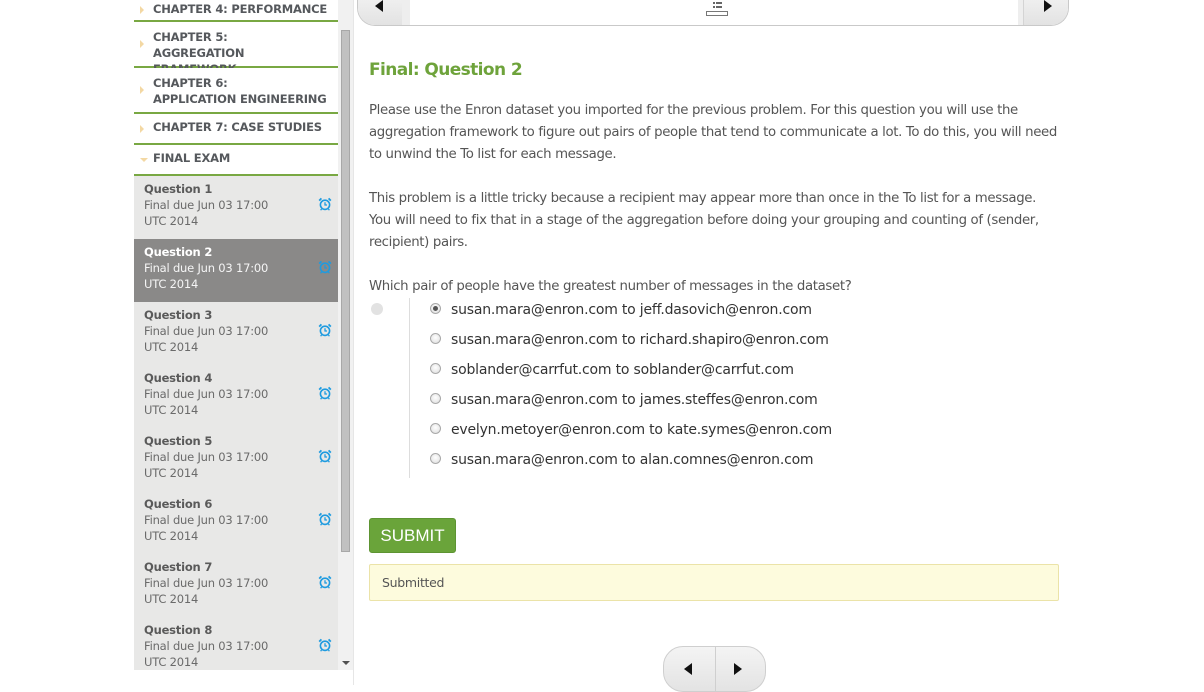 The image size is (1204, 692). Describe the element at coordinates (717, 8) in the screenshot. I see `list-icon` at that location.